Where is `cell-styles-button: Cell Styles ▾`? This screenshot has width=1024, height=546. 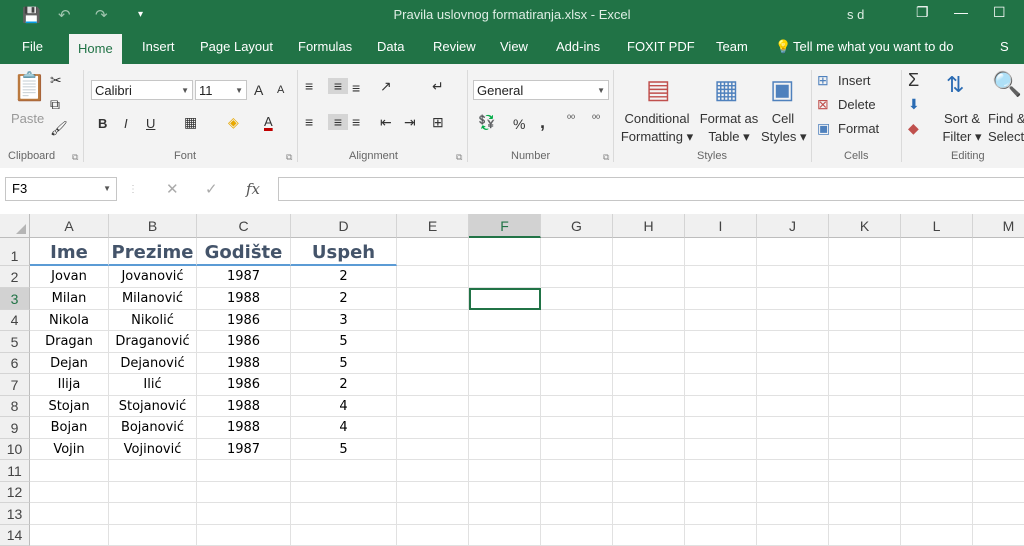
cell-styles-button: Cell Styles ▾ is located at coordinates (784, 128).